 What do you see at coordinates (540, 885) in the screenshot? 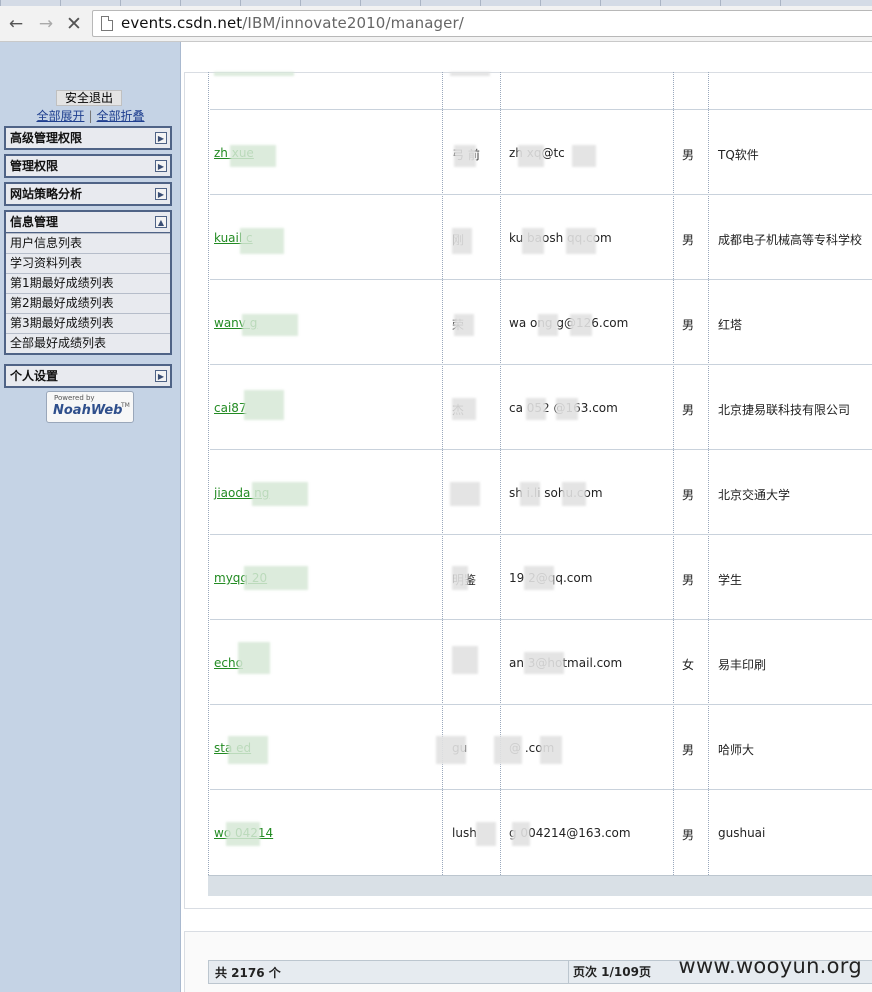
I see `table-footer-bar` at bounding box center [540, 885].